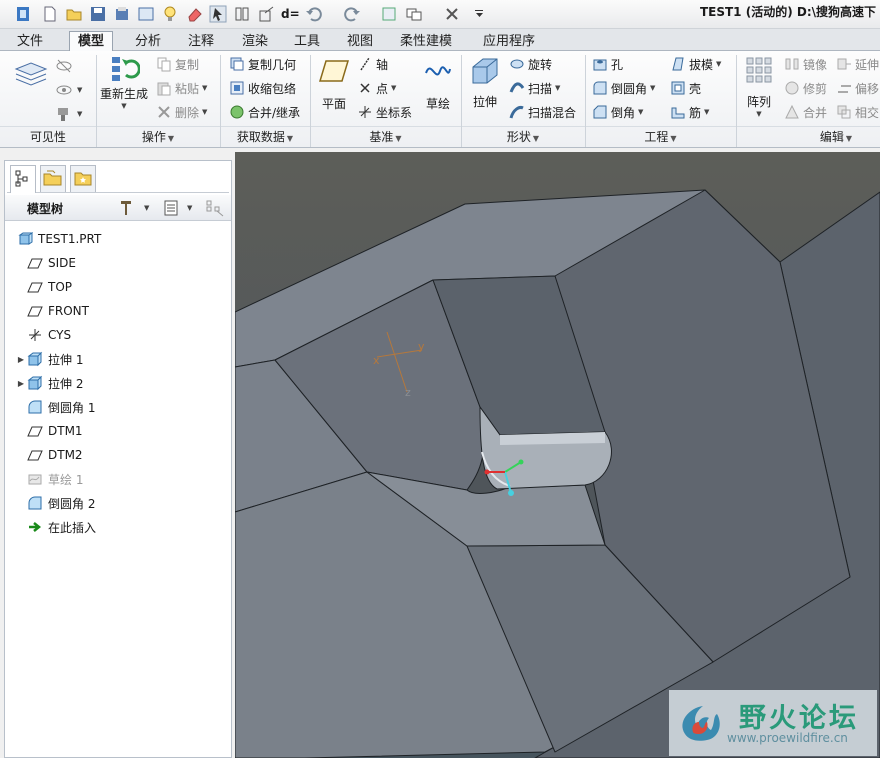  Describe the element at coordinates (759, 86) in the screenshot. I see `pattern-button: 阵列 ▼` at that location.